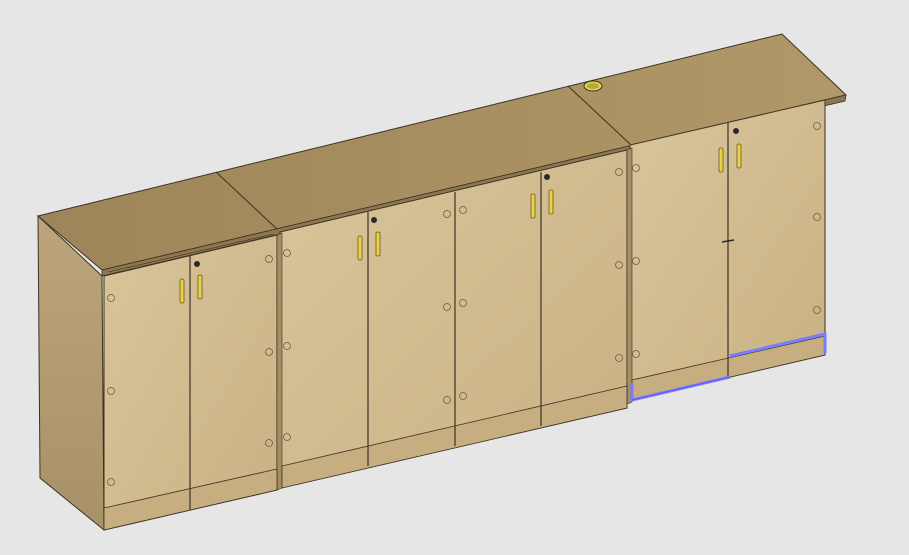 This screenshot has height=555, width=909. What do you see at coordinates (593, 86) in the screenshot?
I see `grommet-icon` at bounding box center [593, 86].